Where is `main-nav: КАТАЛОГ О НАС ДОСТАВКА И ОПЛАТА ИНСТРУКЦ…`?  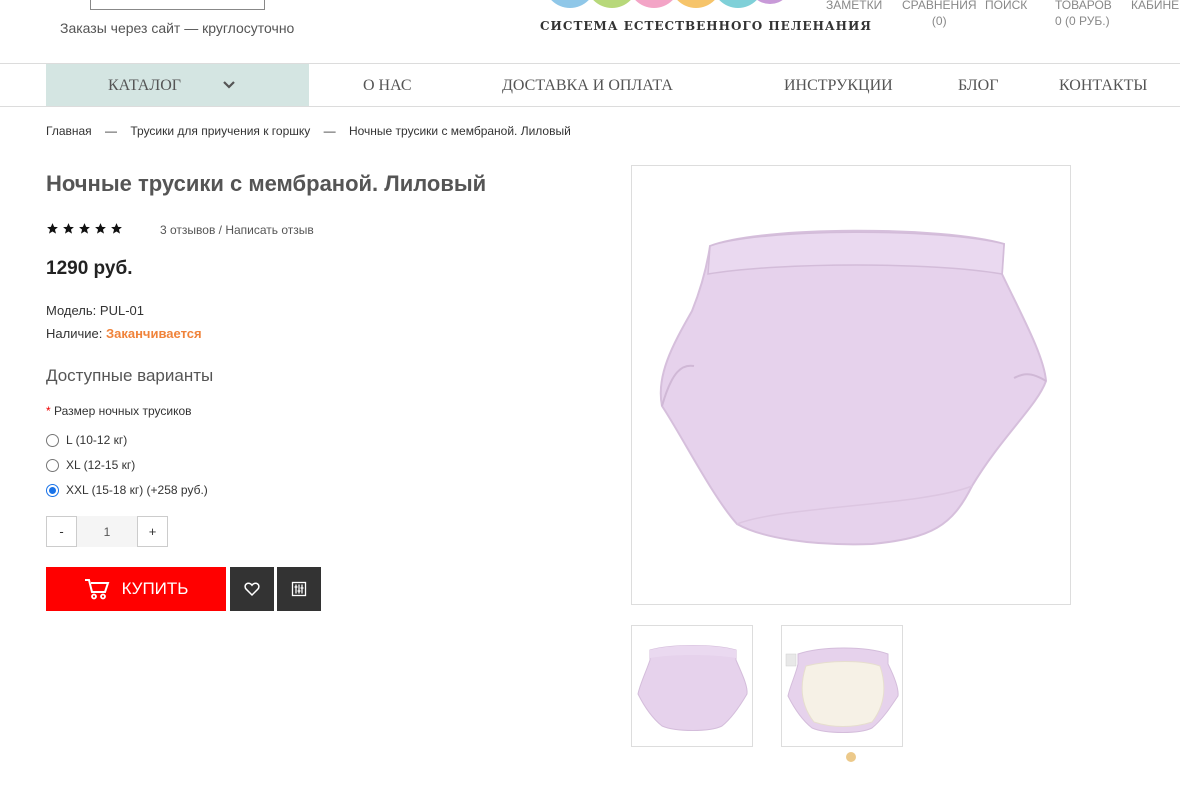
main-nav: КАТАЛОГ О НАС ДОСТАВКА И ОПЛАТА ИНСТРУКЦ… is located at coordinates (590, 85).